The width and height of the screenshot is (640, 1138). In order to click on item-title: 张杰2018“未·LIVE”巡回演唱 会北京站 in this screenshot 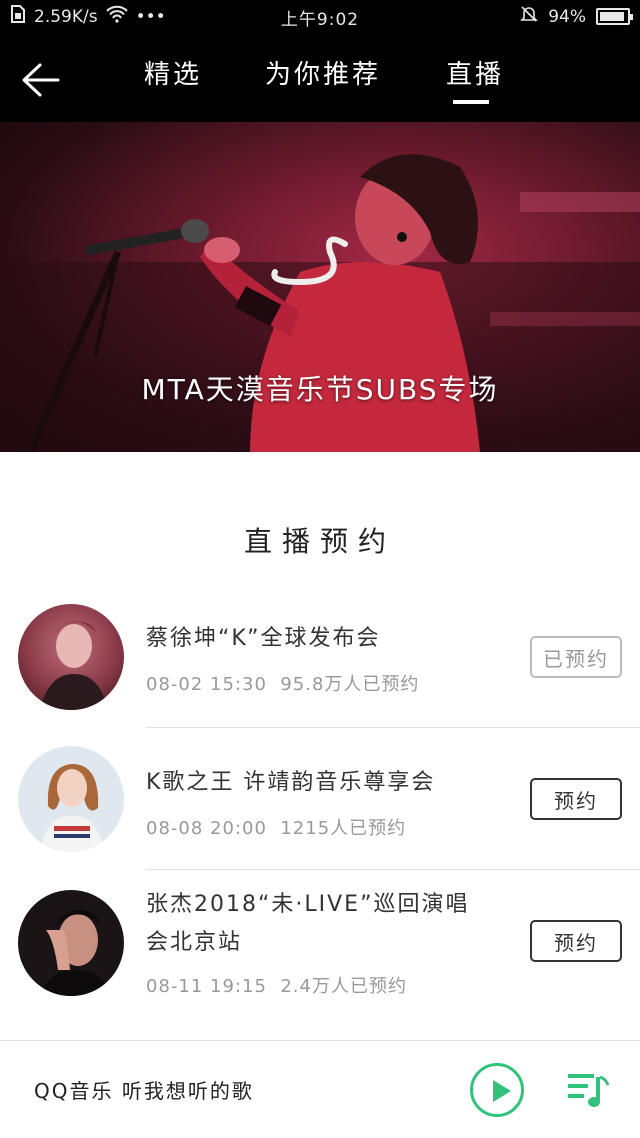, I will do `click(307, 924)`.